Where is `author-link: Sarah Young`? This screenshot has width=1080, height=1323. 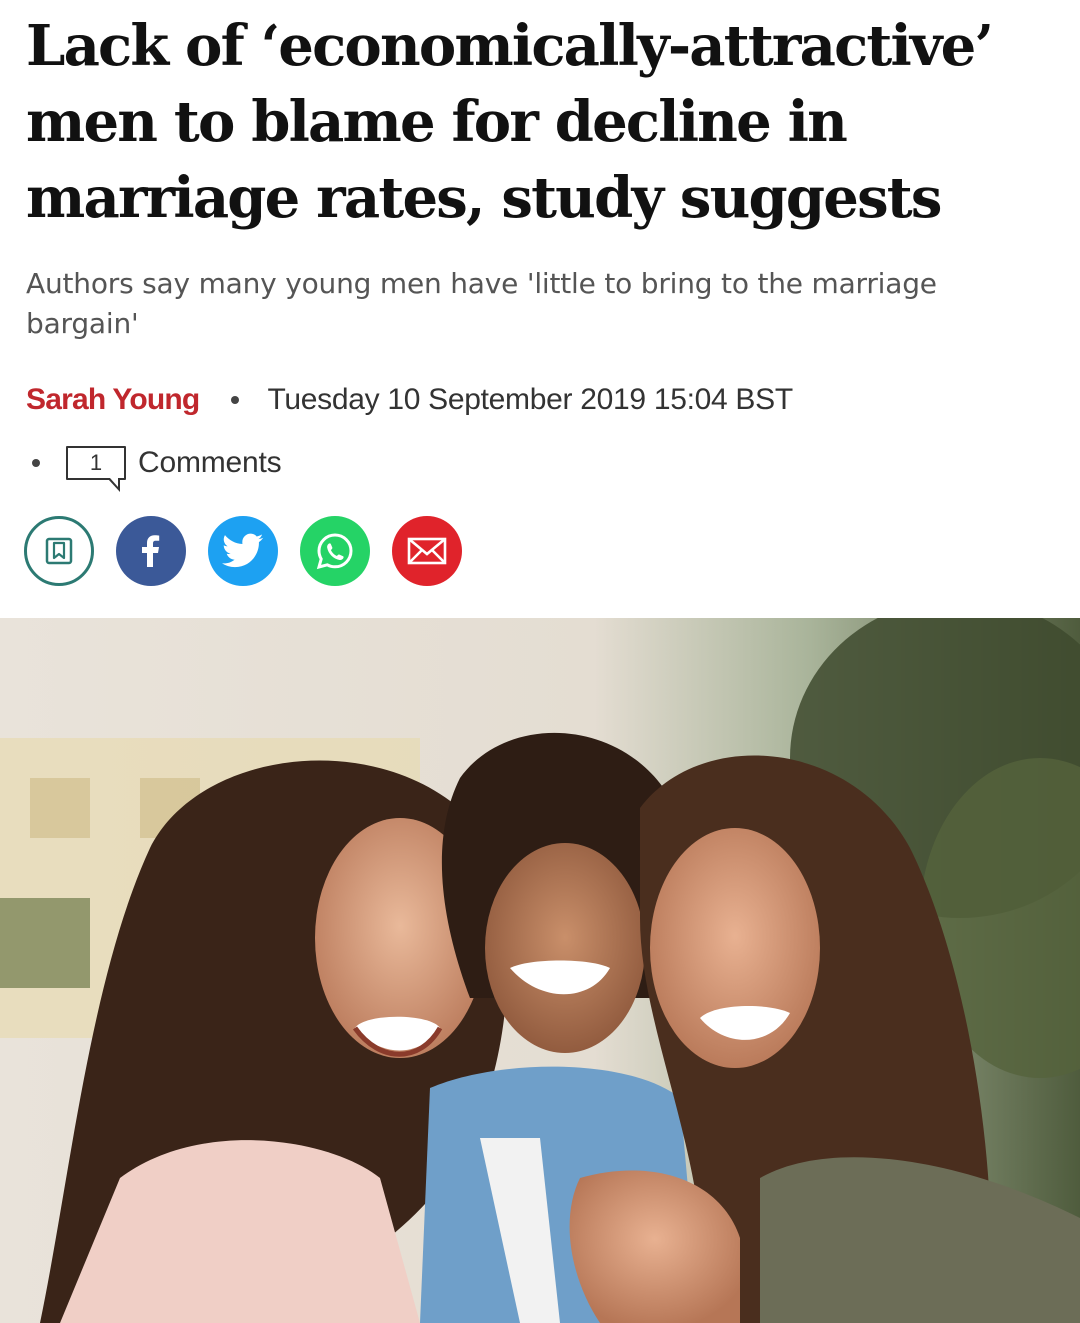 author-link: Sarah Young is located at coordinates (113, 400).